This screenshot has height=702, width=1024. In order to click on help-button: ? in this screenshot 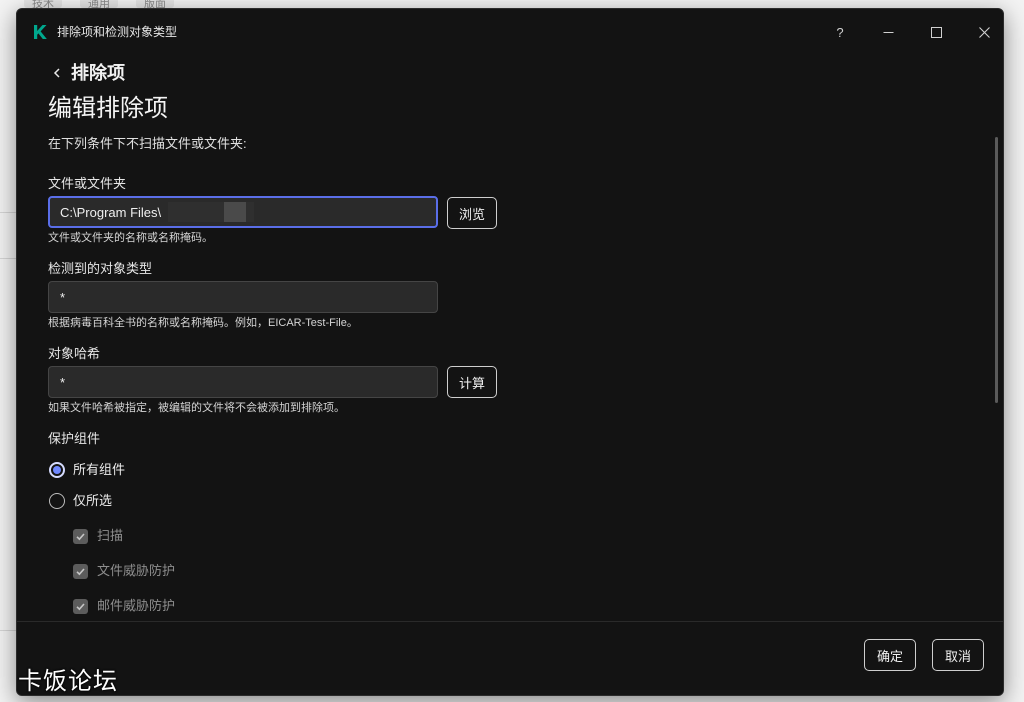, I will do `click(840, 32)`.